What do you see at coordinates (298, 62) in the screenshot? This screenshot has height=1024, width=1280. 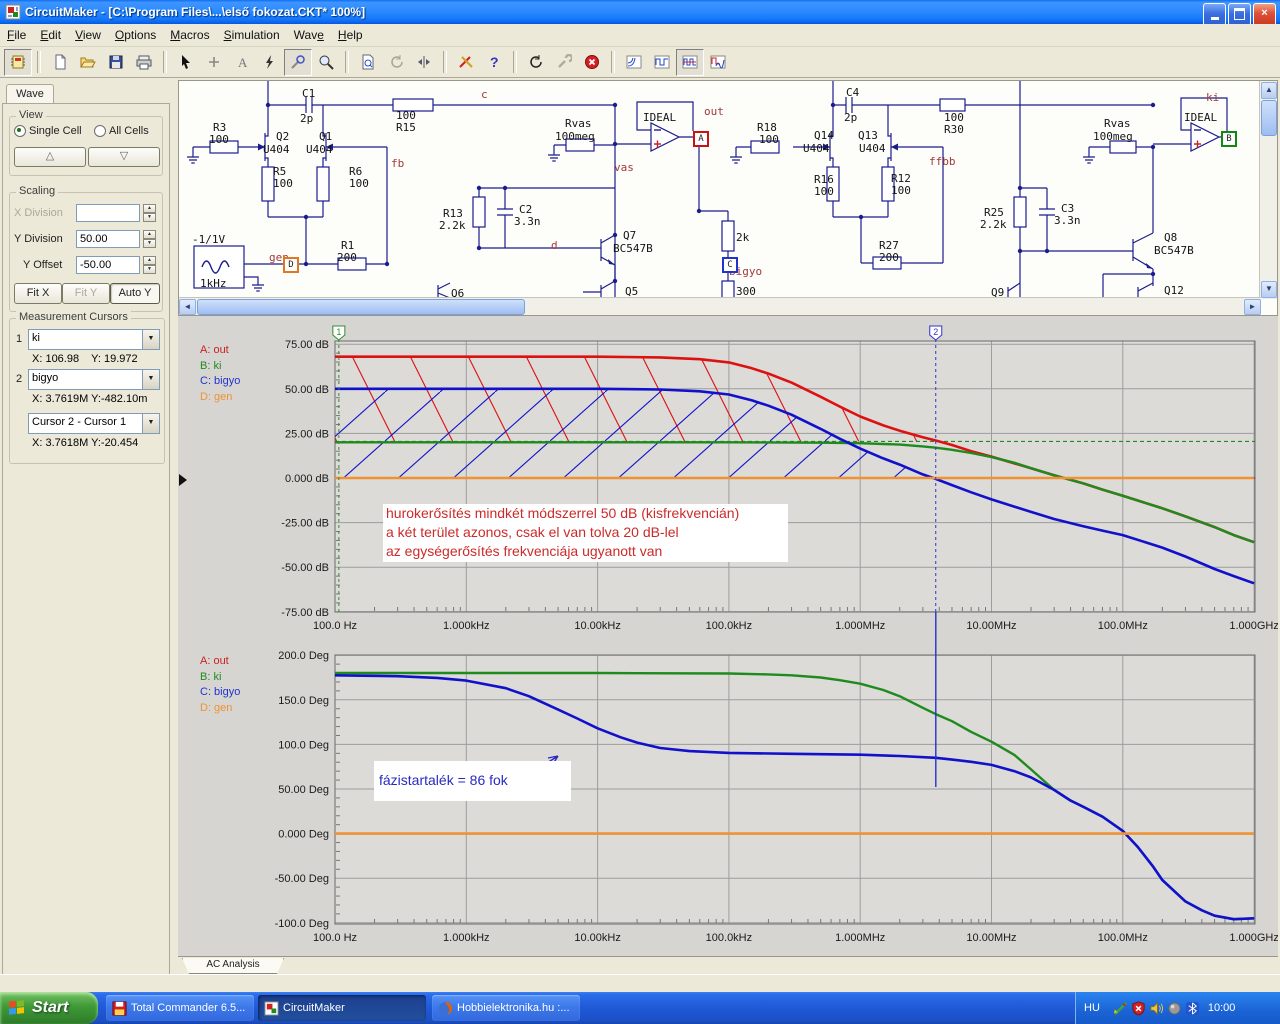 I see `probe-tool-button` at bounding box center [298, 62].